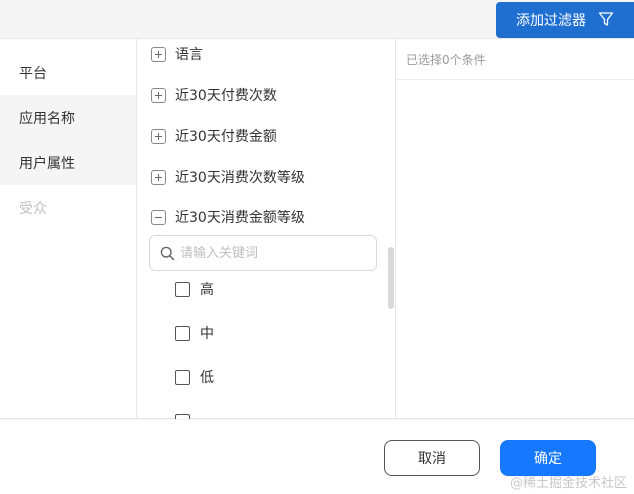 This screenshot has width=634, height=494. What do you see at coordinates (226, 96) in the screenshot?
I see `attribute-label: 近30天付费次数` at bounding box center [226, 96].